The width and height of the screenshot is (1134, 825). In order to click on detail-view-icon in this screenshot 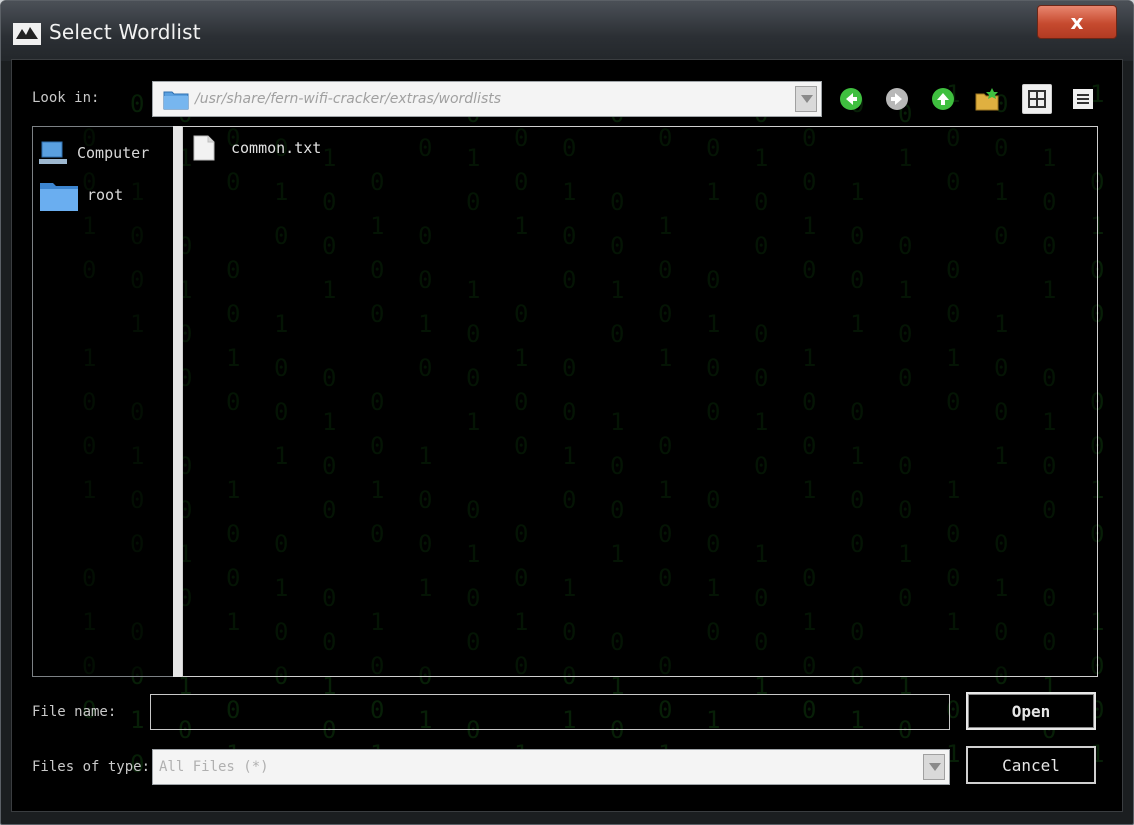, I will do `click(1083, 99)`.